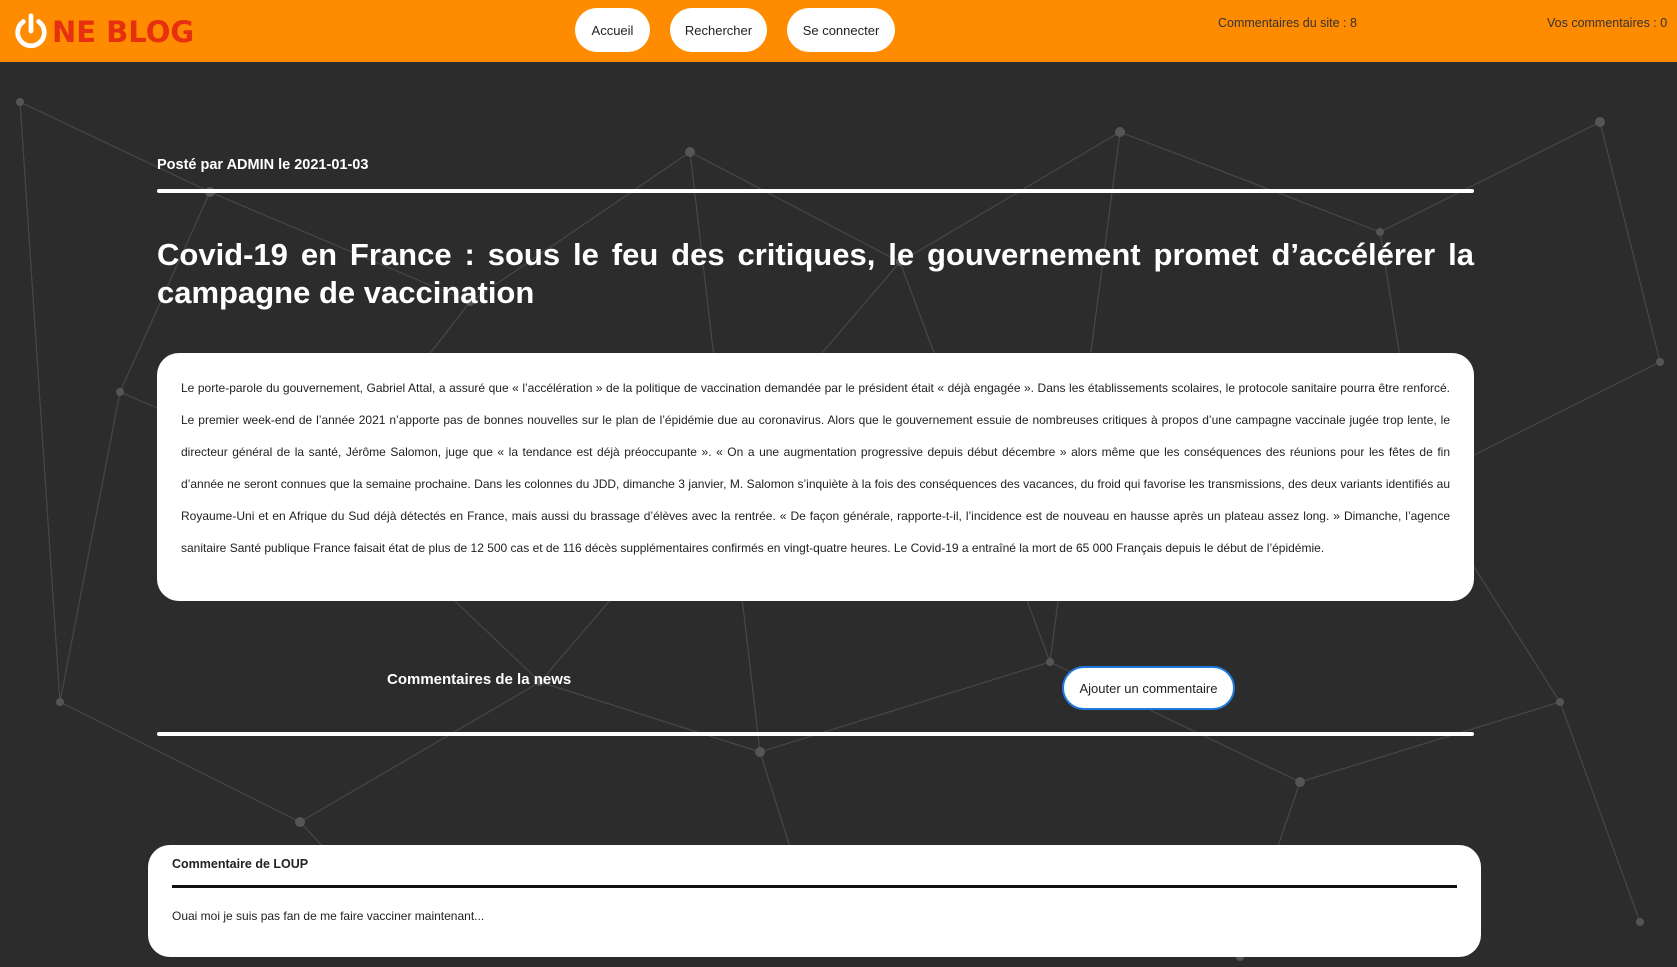 The image size is (1677, 967). Describe the element at coordinates (815, 734) in the screenshot. I see `comments-divider` at that location.